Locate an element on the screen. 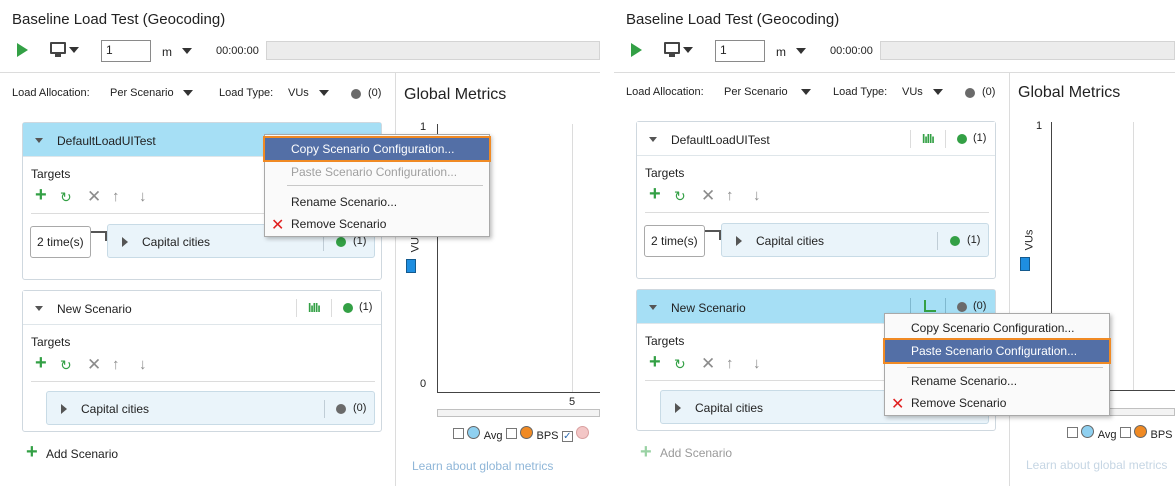  legend-avg: Avg is located at coordinates (1107, 435).